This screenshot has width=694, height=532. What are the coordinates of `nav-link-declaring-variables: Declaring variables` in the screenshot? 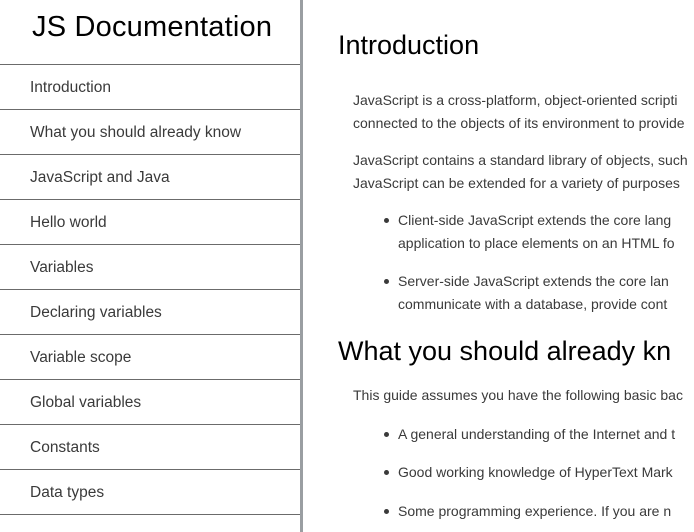 It's located at (150, 312).